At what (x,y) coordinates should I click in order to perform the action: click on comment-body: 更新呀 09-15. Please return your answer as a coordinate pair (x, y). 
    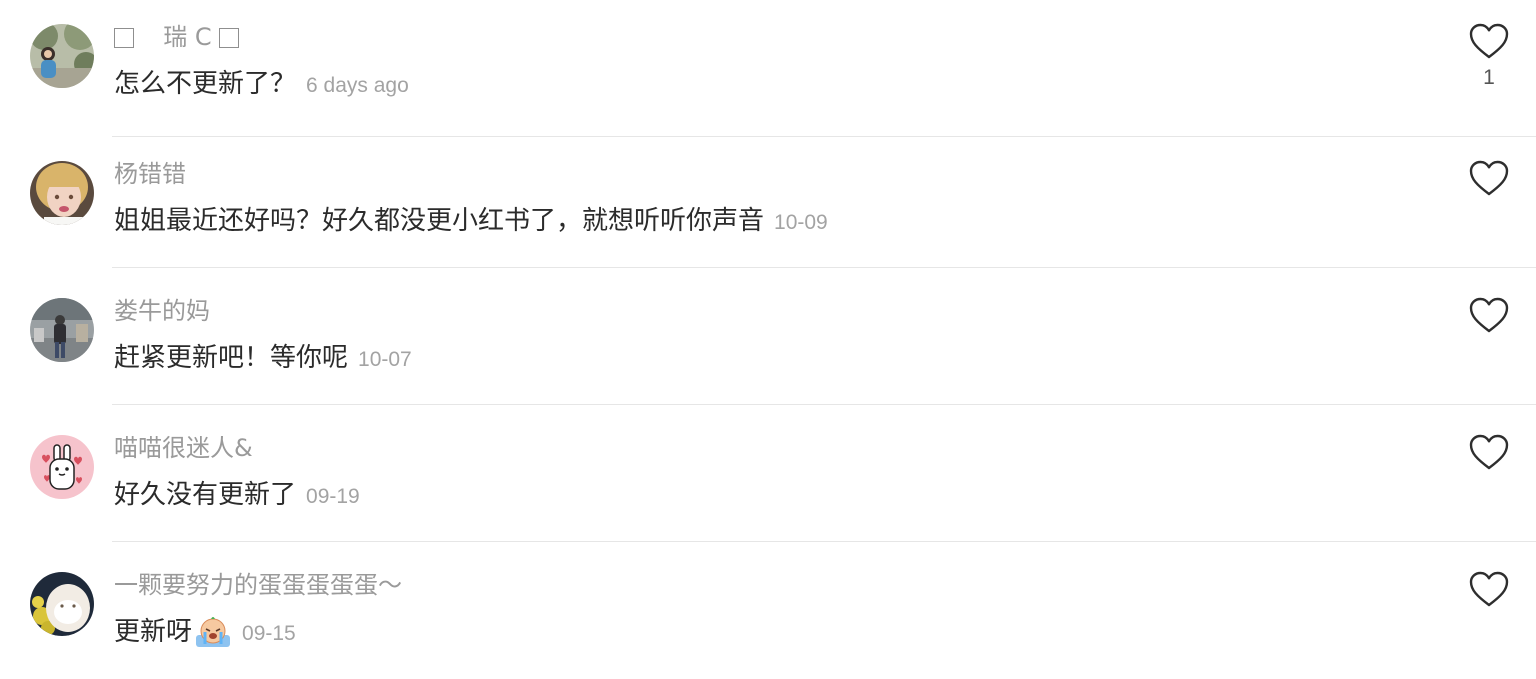
    Looking at the image, I should click on (205, 632).